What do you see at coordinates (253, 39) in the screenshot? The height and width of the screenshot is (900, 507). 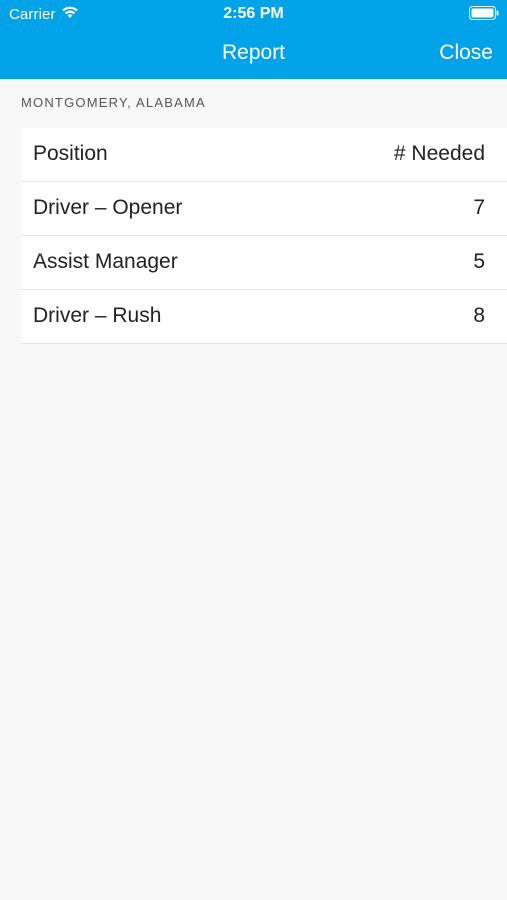 I see `top-bar: Carrier 2:56 PM Report Close` at bounding box center [253, 39].